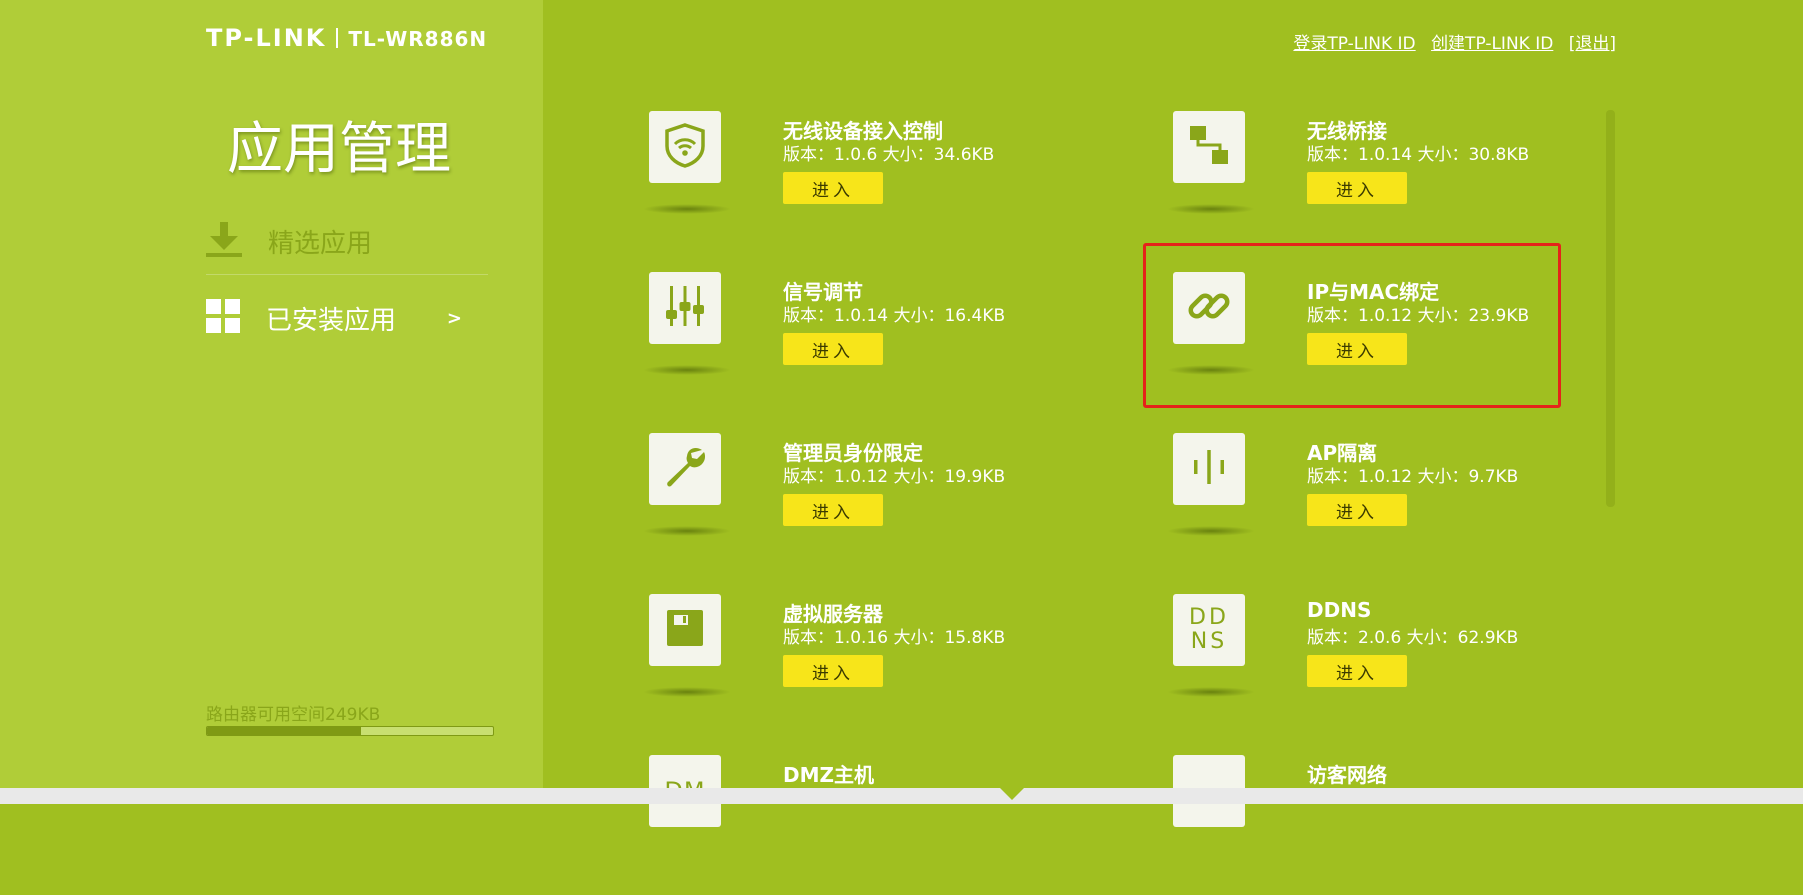 This screenshot has width=1803, height=895. I want to click on server-icon, so click(685, 630).